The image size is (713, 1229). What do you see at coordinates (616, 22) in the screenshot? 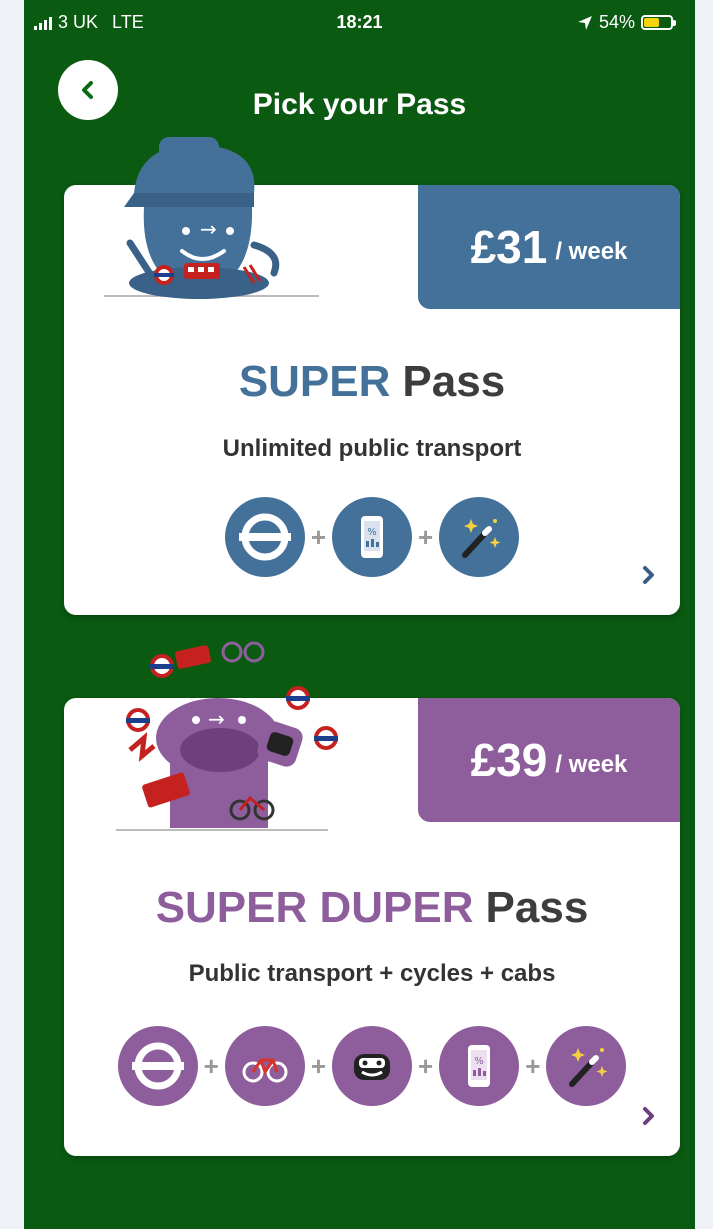
I see `battery-percent: 54%` at bounding box center [616, 22].